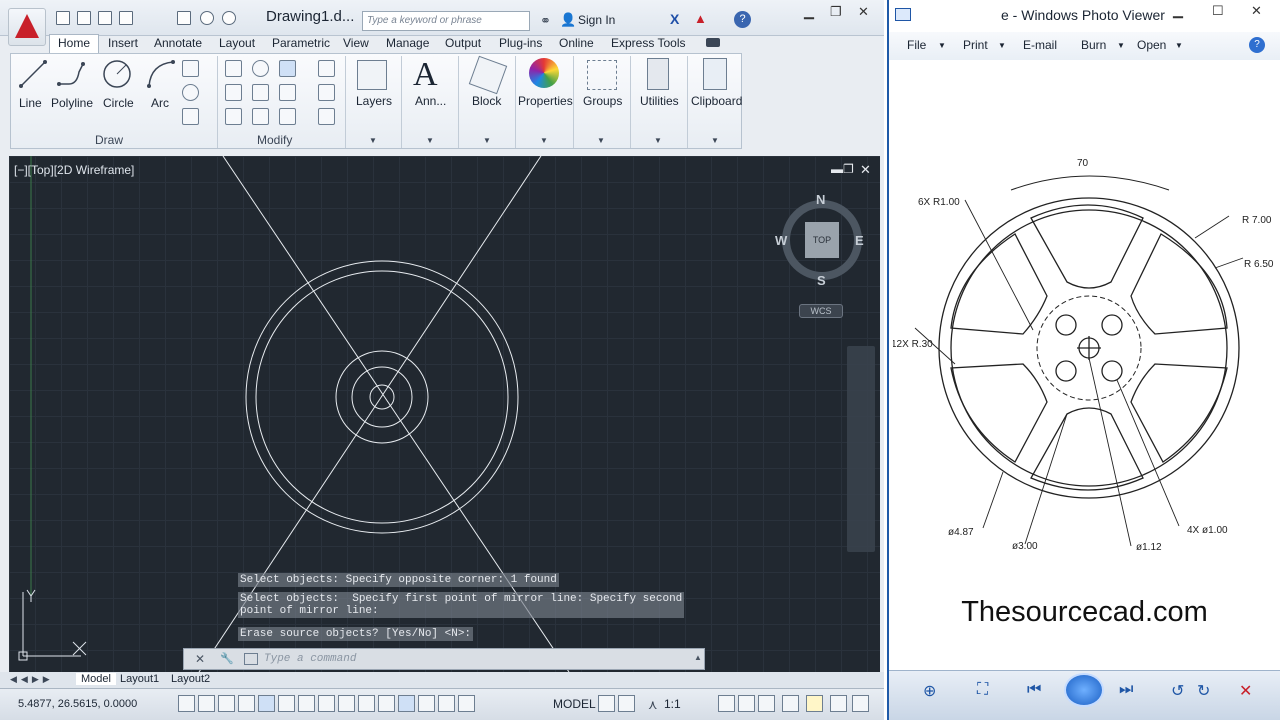 The image size is (1280, 720). Describe the element at coordinates (574, 704) in the screenshot. I see `model-space-toggle: MODEL` at that location.